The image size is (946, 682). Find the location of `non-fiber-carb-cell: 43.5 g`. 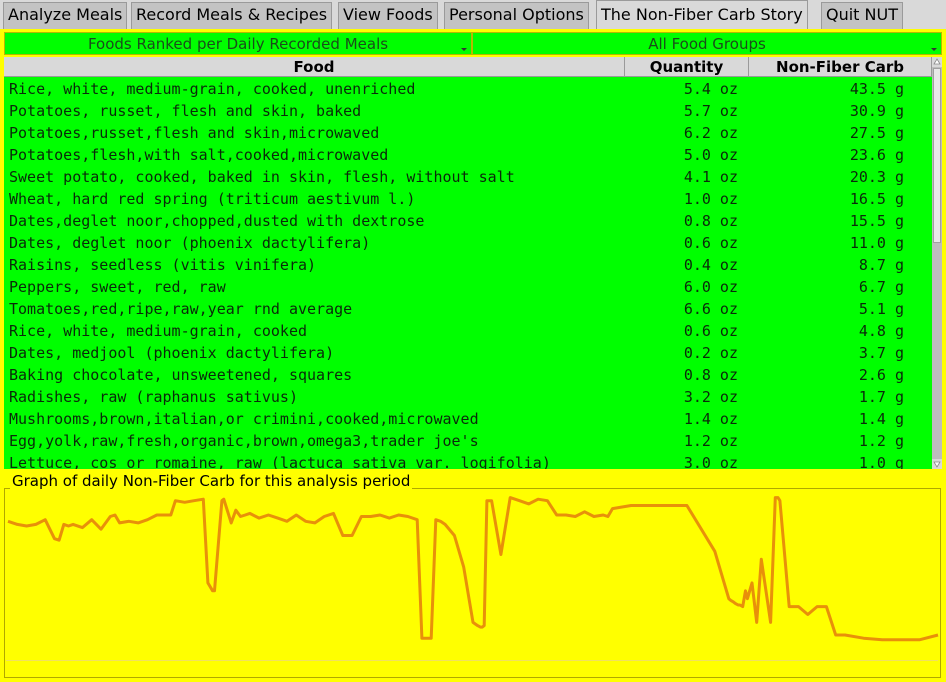

non-fiber-carb-cell: 43.5 g is located at coordinates (876, 89).